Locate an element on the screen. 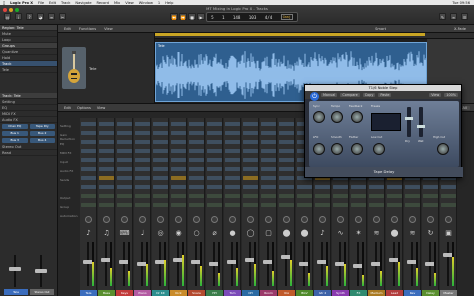 This screenshot has height=296, width=474. cycle-region is located at coordinates (290, 34).